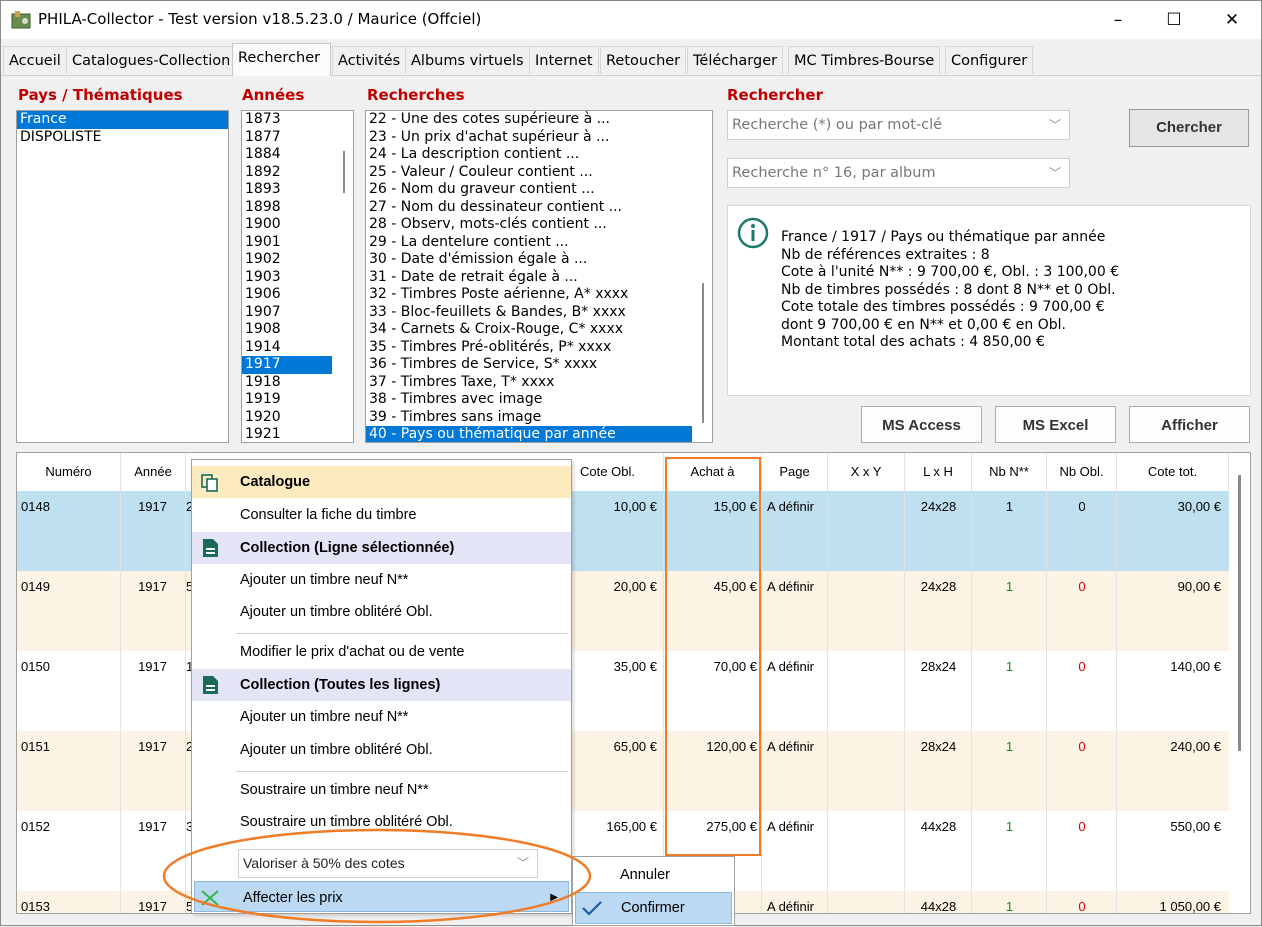 The image size is (1262, 927). I want to click on list-item: 34 - Carnets & Croix-Rouge, C* xxxx, so click(529, 330).